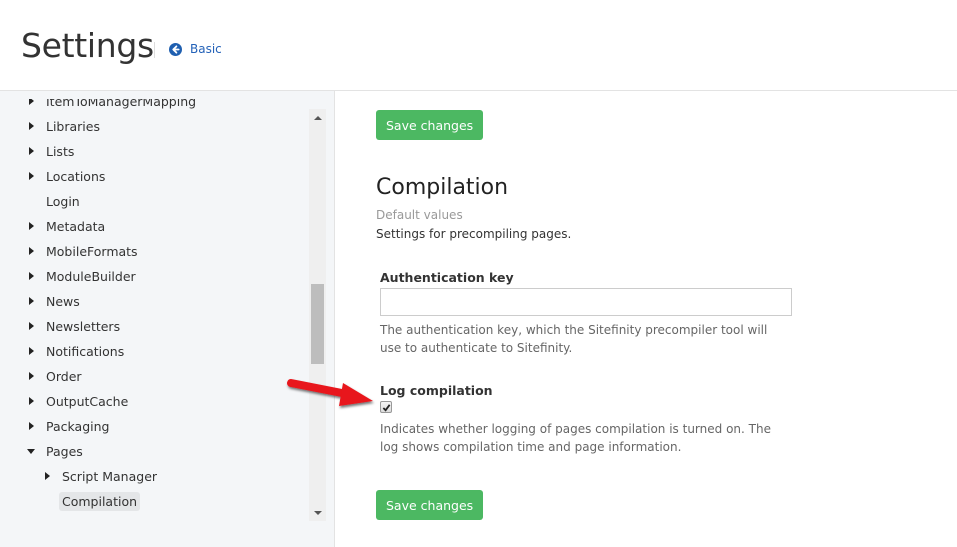 The image size is (957, 547). What do you see at coordinates (76, 176) in the screenshot?
I see `tree-item-label: Locations` at bounding box center [76, 176].